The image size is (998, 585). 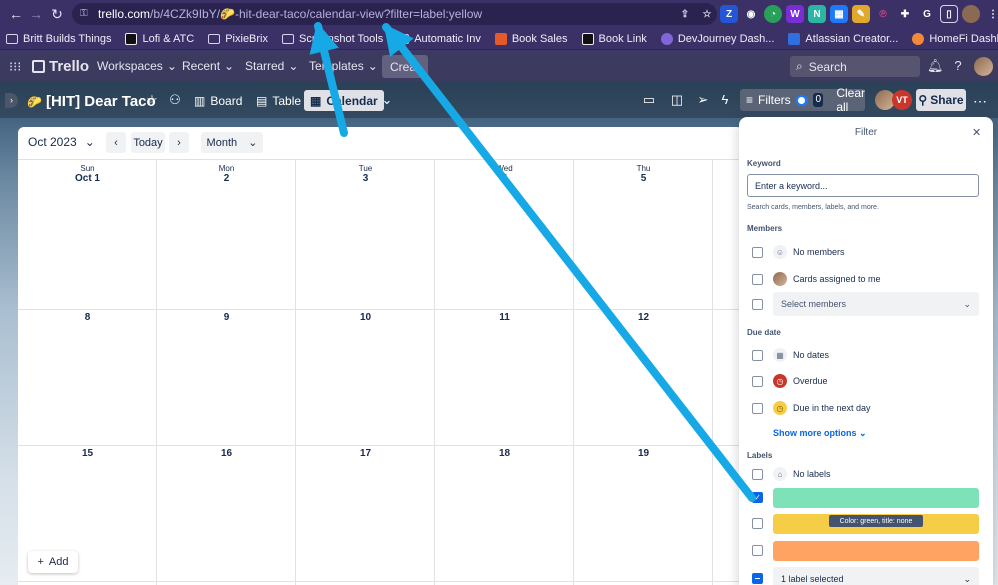 What do you see at coordinates (175, 100) in the screenshot?
I see `visibility-icon: ⚇` at bounding box center [175, 100].